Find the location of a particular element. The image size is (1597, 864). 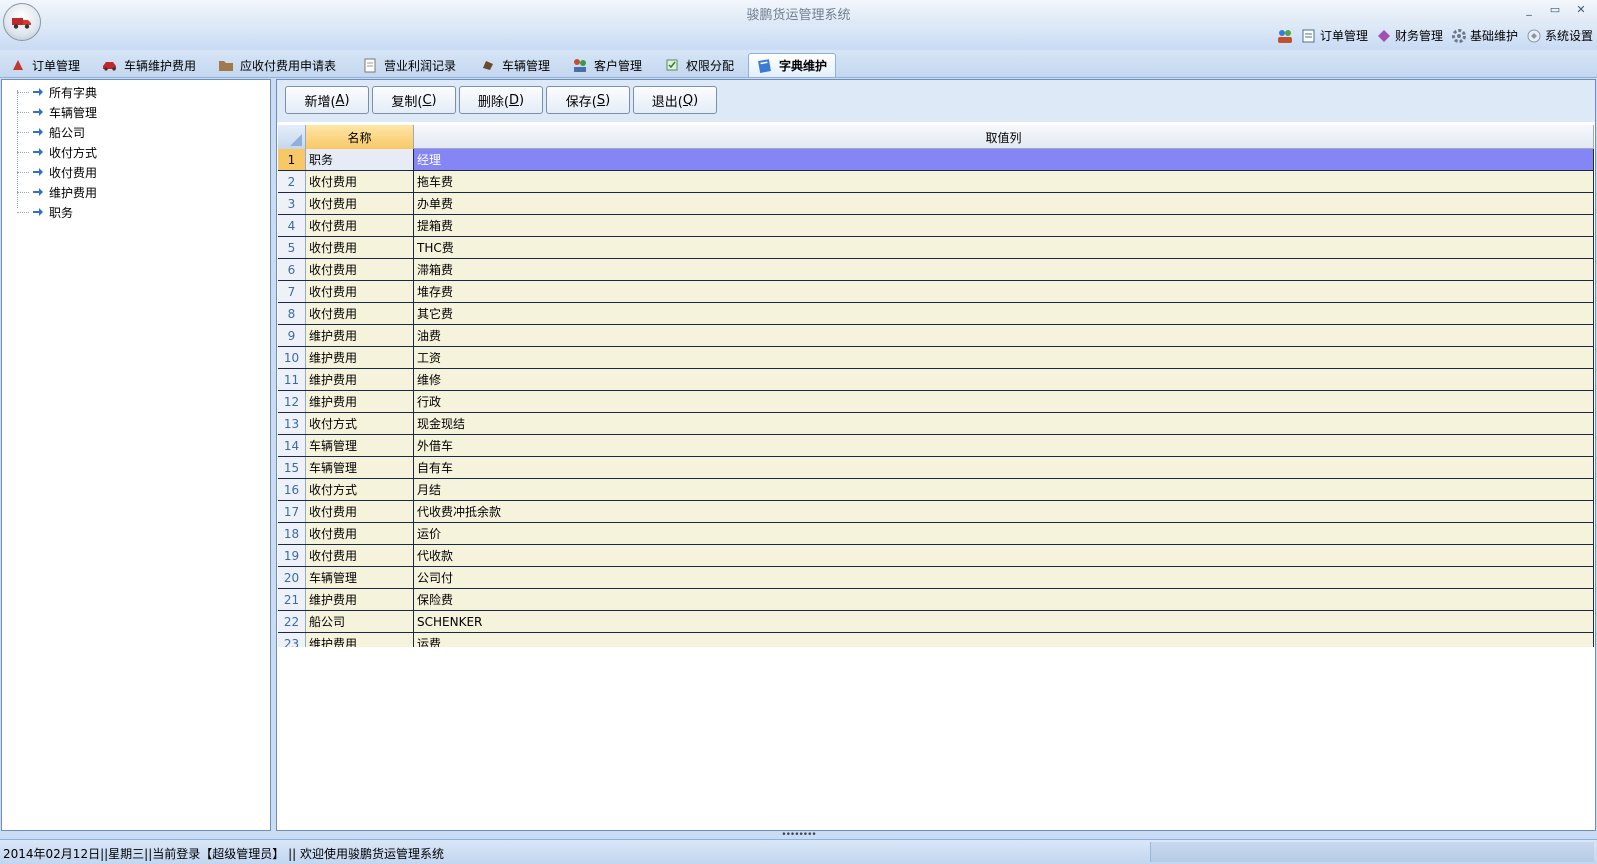

tab-vehicle-management: 车辆管理 is located at coordinates (515, 65).